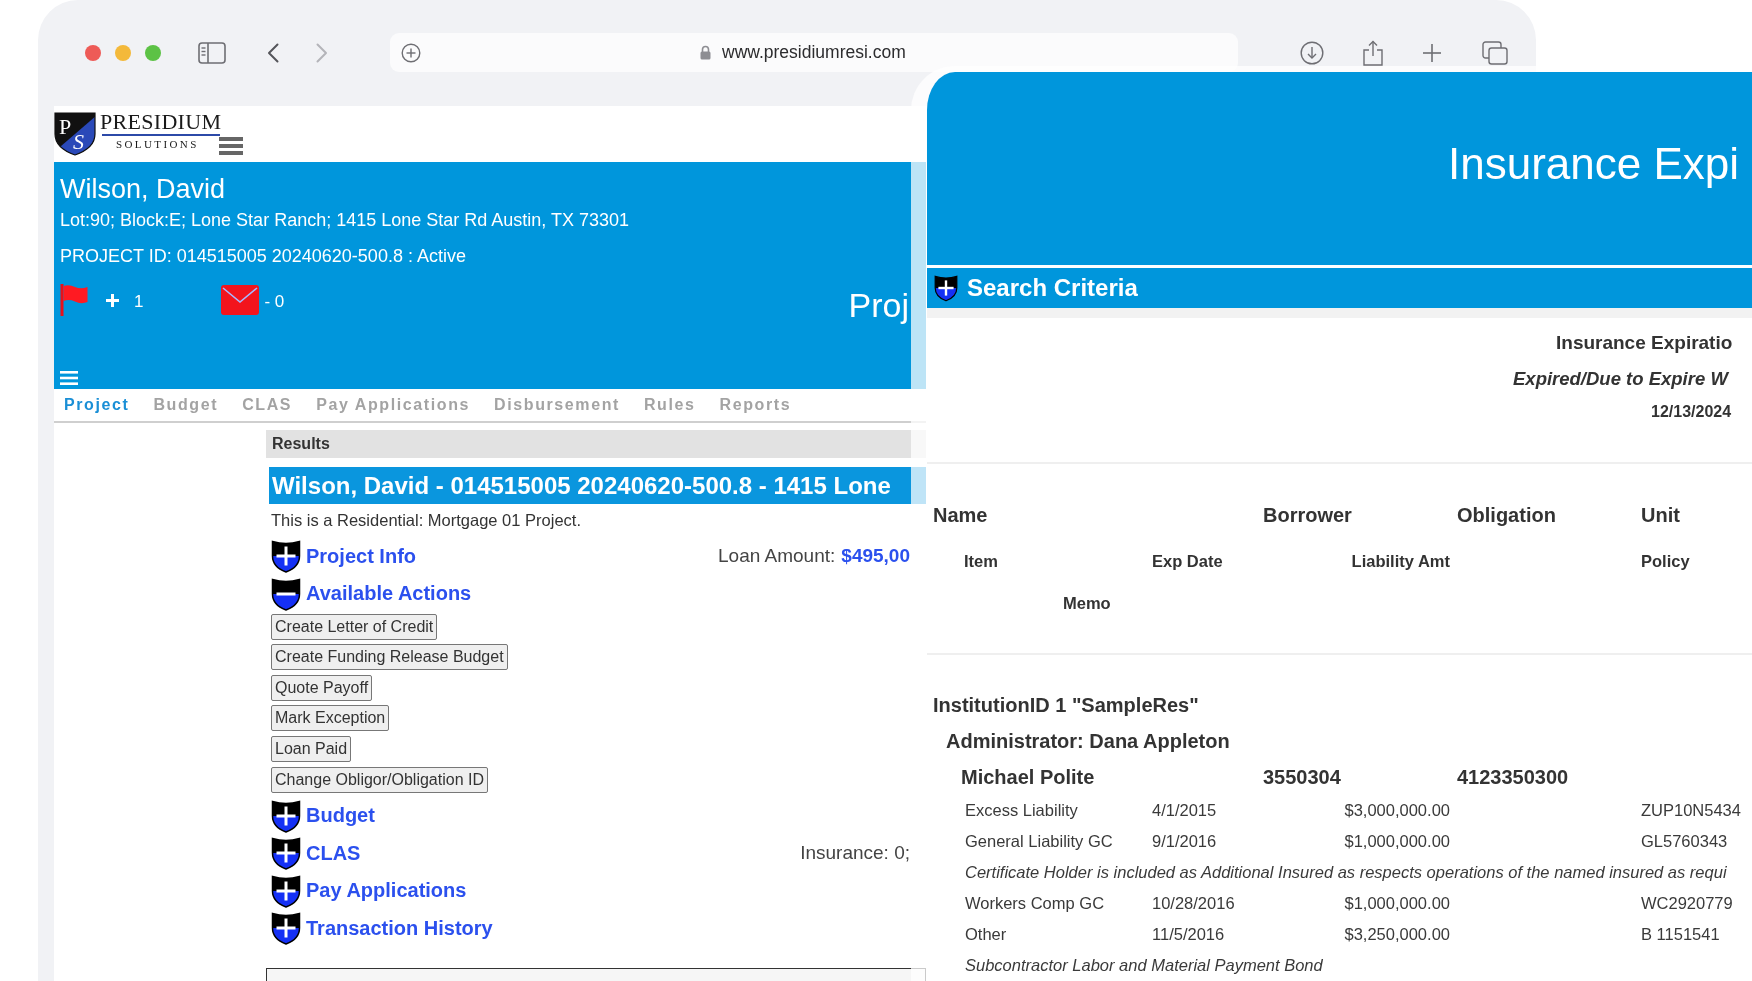  I want to click on logo-icon: P S, so click(75, 134).